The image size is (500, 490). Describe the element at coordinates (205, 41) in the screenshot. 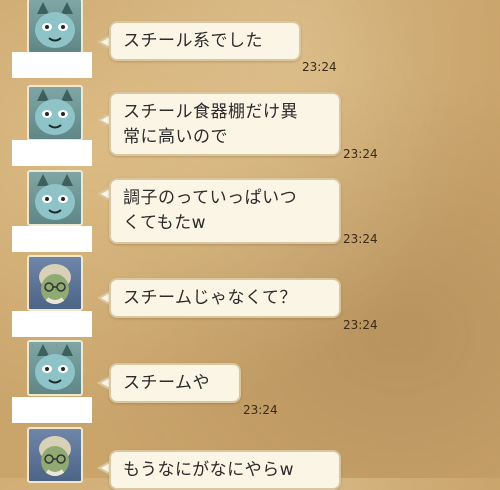

I see `message-bubble: スチール系でした` at that location.